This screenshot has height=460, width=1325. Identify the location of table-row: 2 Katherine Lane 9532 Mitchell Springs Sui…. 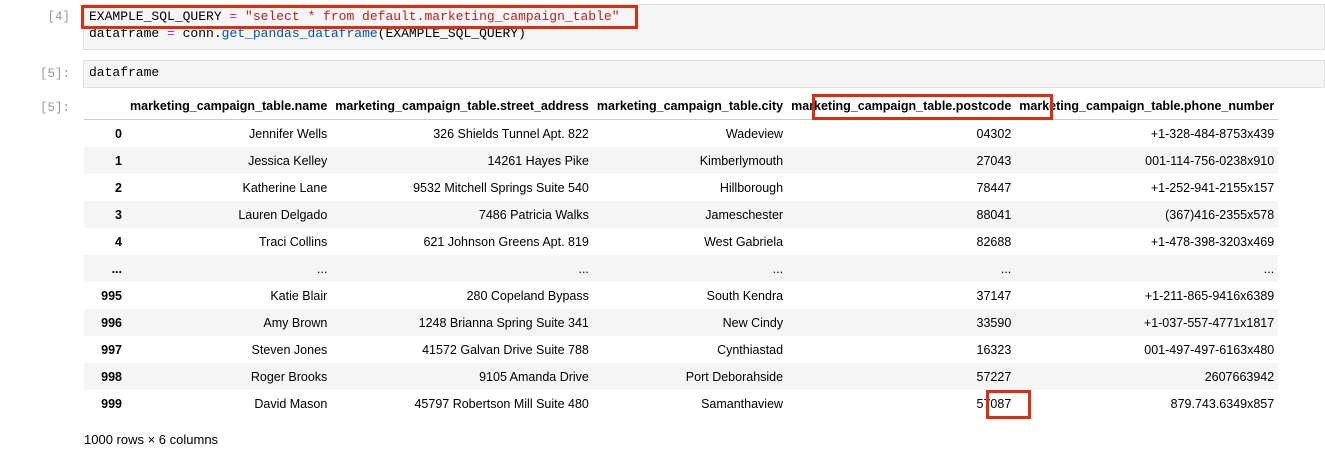
(681, 187).